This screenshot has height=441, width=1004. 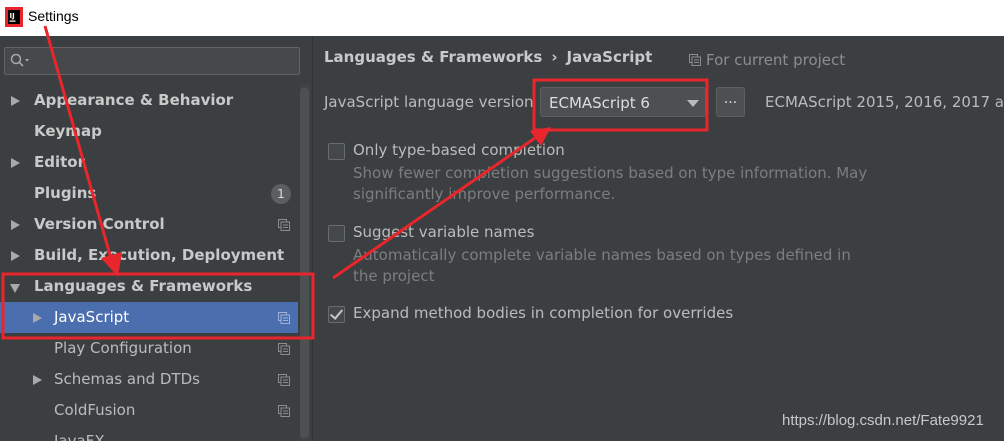 What do you see at coordinates (883, 420) in the screenshot?
I see `watermark-url: https://blog.csdn.net/Fate9921` at bounding box center [883, 420].